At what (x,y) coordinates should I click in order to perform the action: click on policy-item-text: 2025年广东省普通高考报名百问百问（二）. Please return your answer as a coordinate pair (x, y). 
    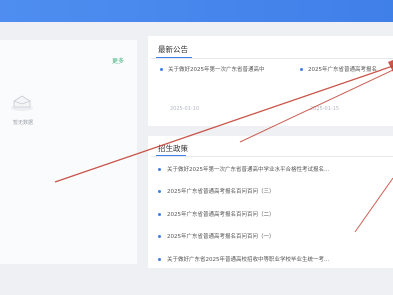
    Looking at the image, I should click on (221, 215).